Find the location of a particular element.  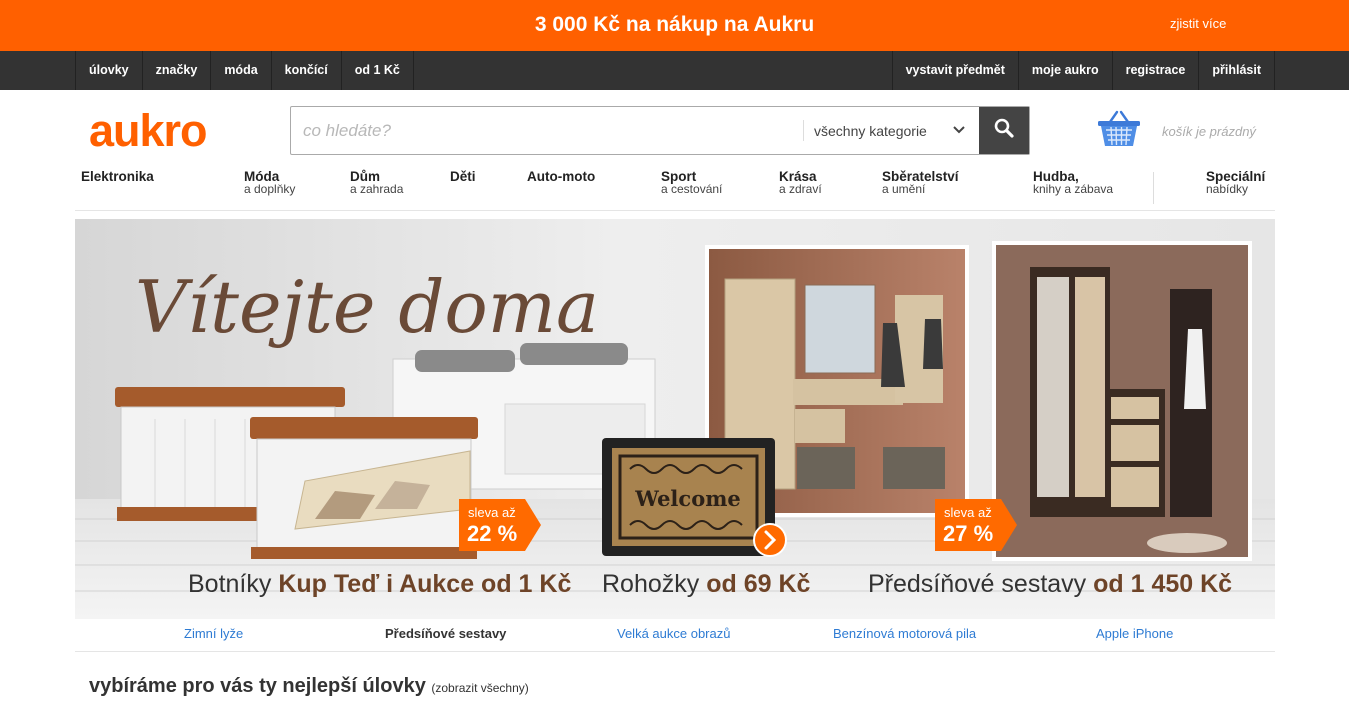

chevron-right-icon is located at coordinates (770, 540).